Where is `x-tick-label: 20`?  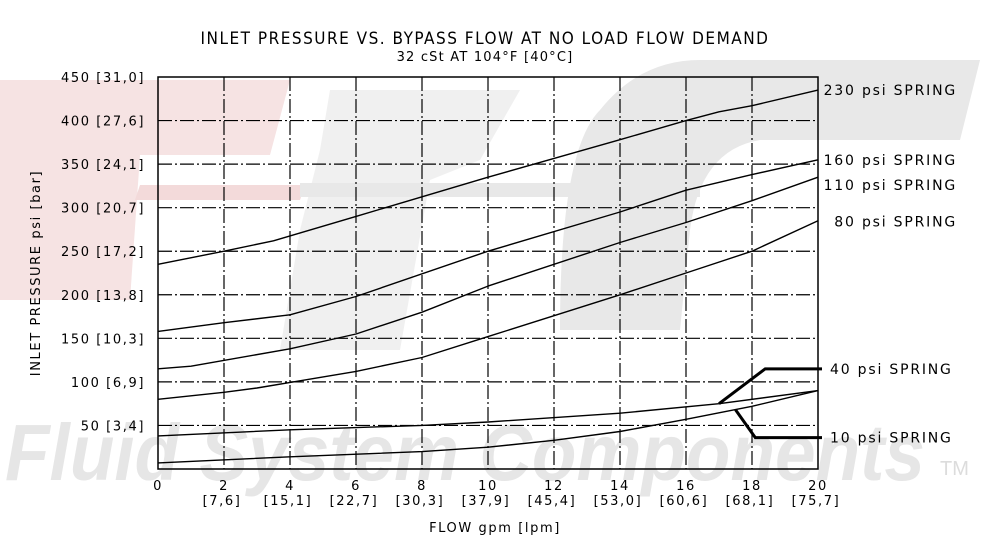
x-tick-label: 20 is located at coordinates (818, 486).